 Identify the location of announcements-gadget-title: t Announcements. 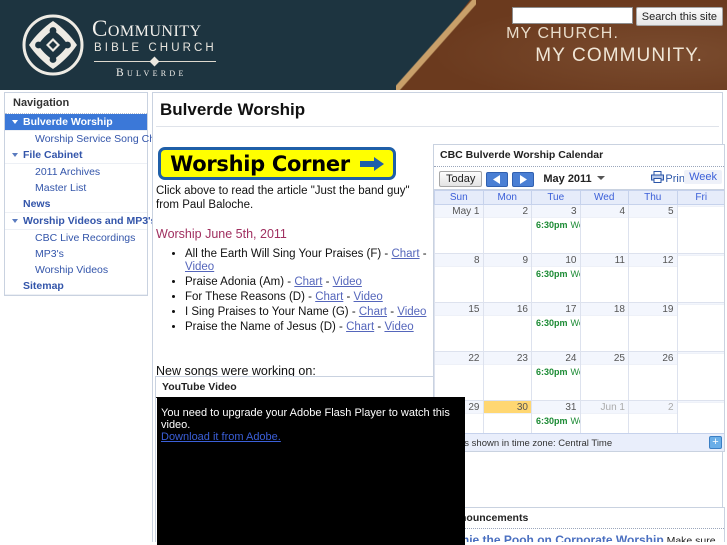
(579, 518).